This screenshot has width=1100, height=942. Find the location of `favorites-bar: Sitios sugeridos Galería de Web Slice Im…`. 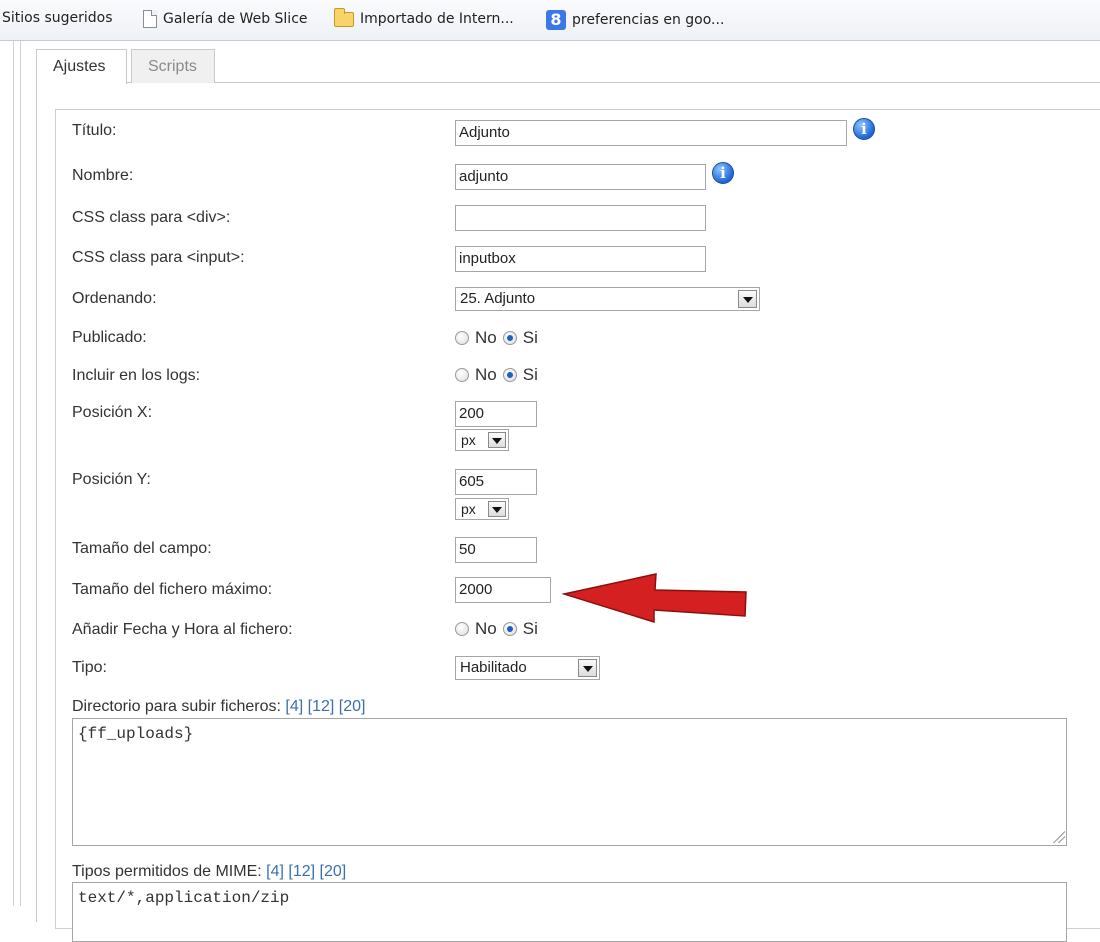

favorites-bar: Sitios sugeridos Galería de Web Slice Im… is located at coordinates (550, 20).